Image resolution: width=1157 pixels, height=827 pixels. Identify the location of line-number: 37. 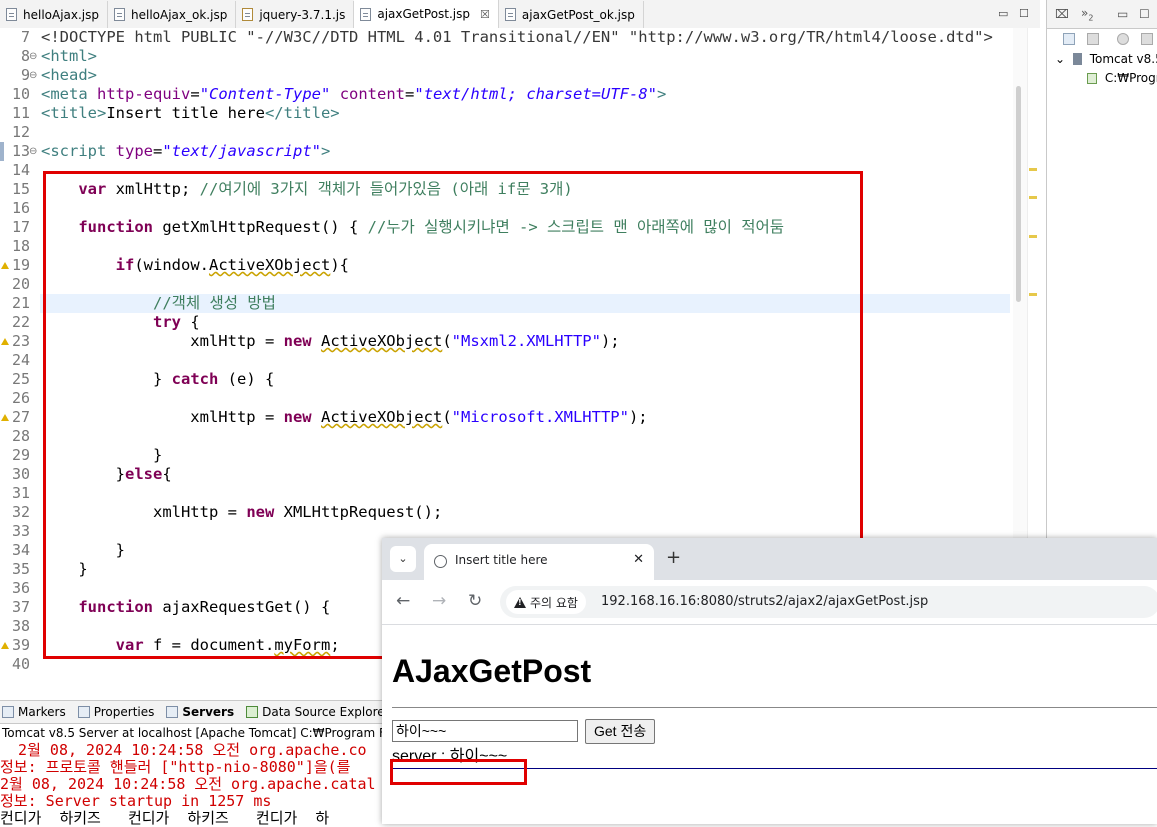
(20, 607).